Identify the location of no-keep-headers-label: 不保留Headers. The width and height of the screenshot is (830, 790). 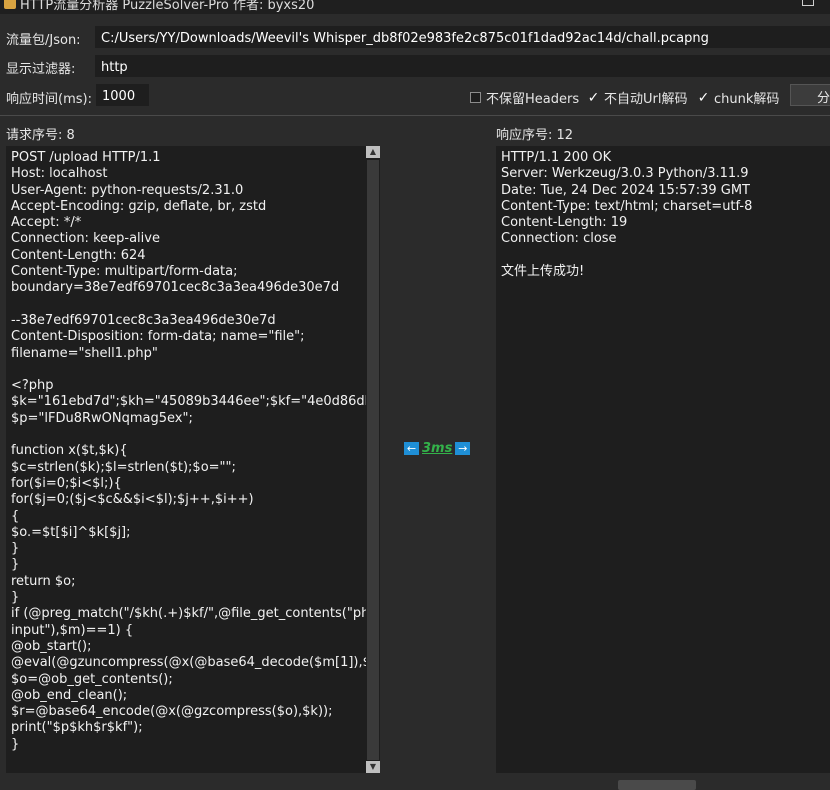
(533, 99).